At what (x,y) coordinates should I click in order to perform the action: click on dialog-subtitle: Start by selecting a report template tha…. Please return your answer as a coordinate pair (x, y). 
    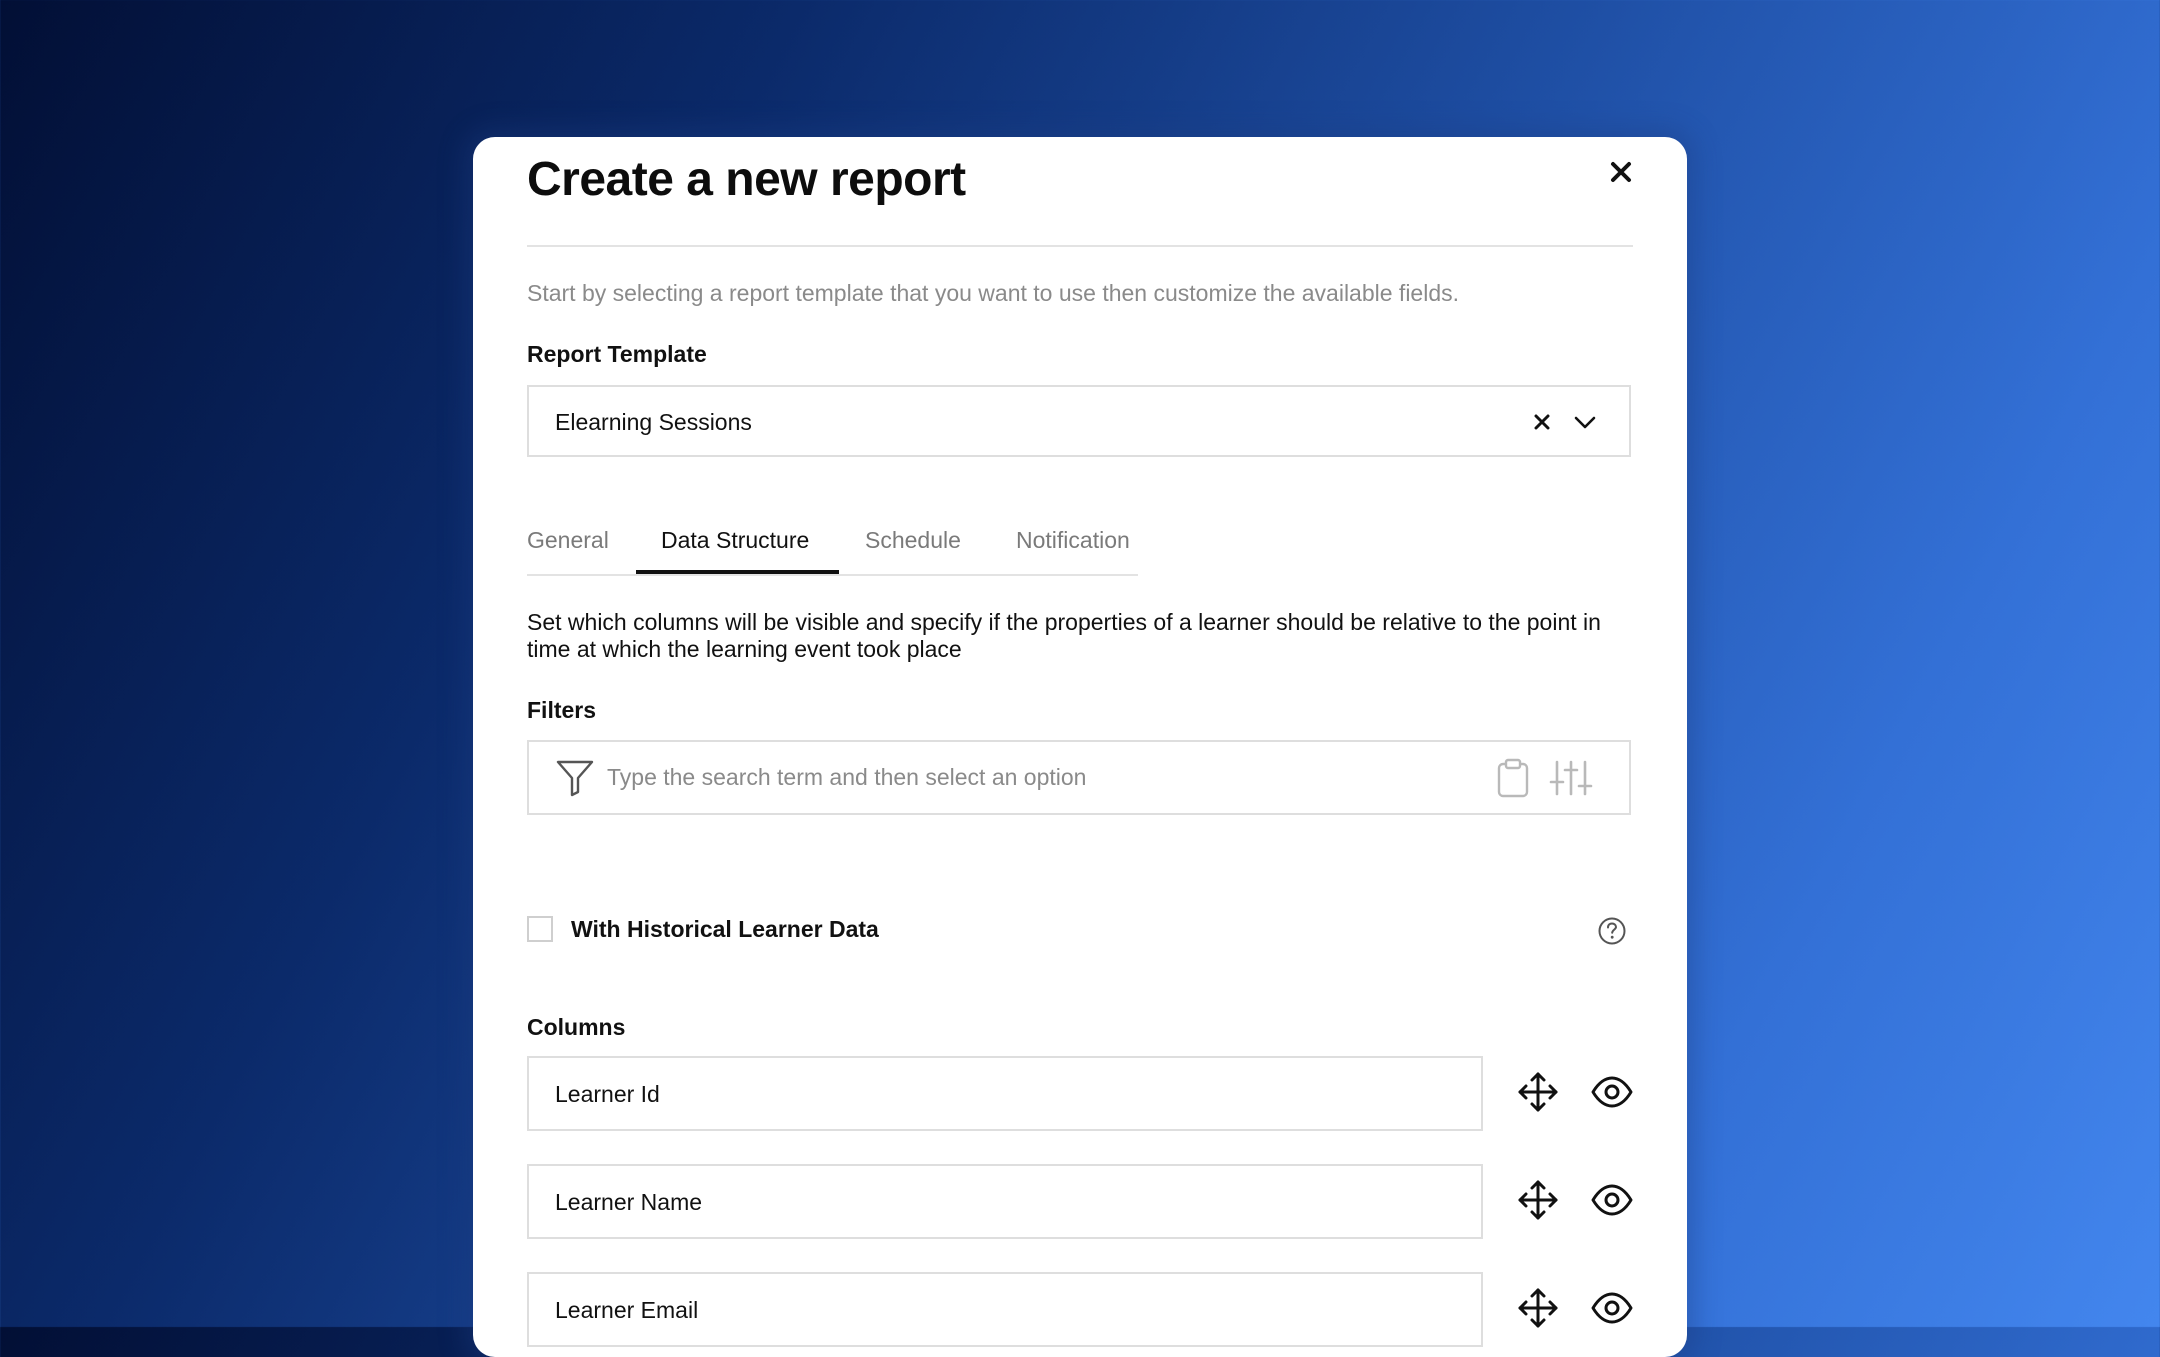
    Looking at the image, I should click on (993, 293).